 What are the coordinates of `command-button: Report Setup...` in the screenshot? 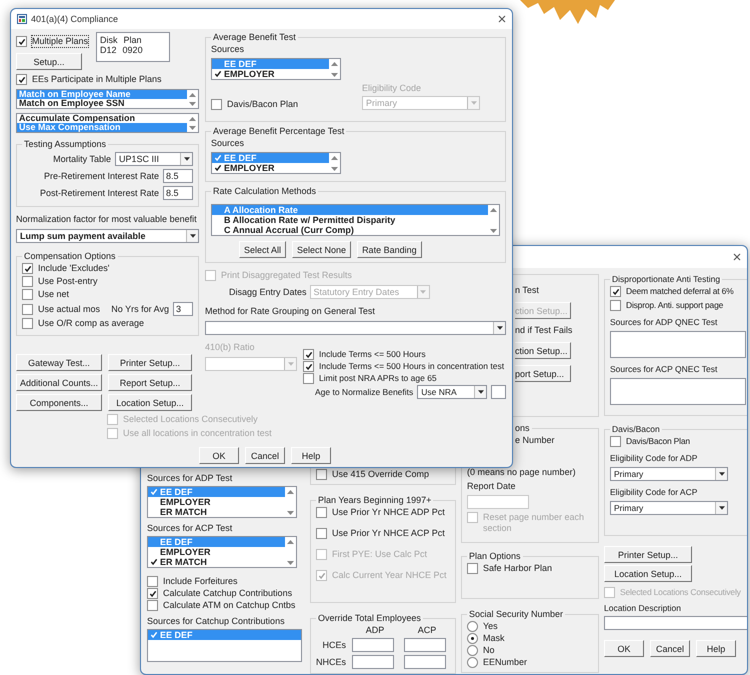 It's located at (150, 382).